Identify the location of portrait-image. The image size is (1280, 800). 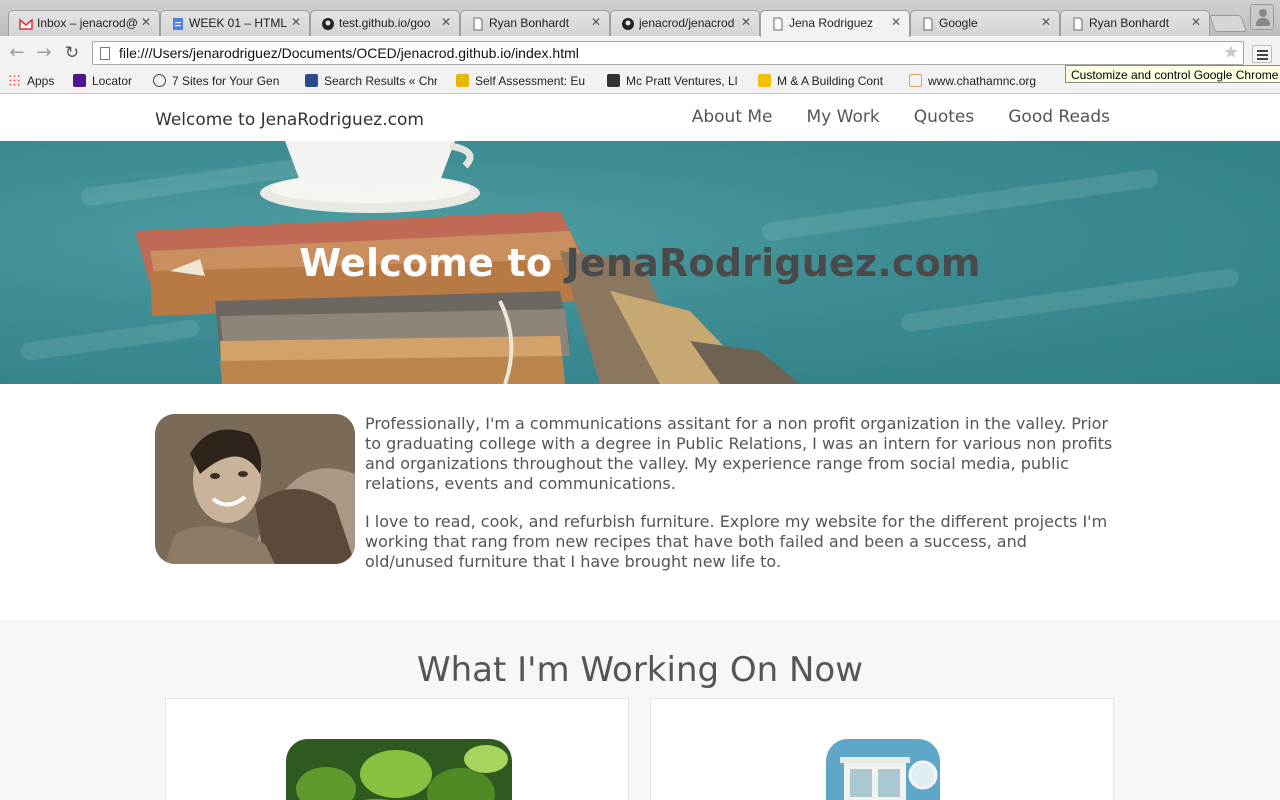
(255, 489).